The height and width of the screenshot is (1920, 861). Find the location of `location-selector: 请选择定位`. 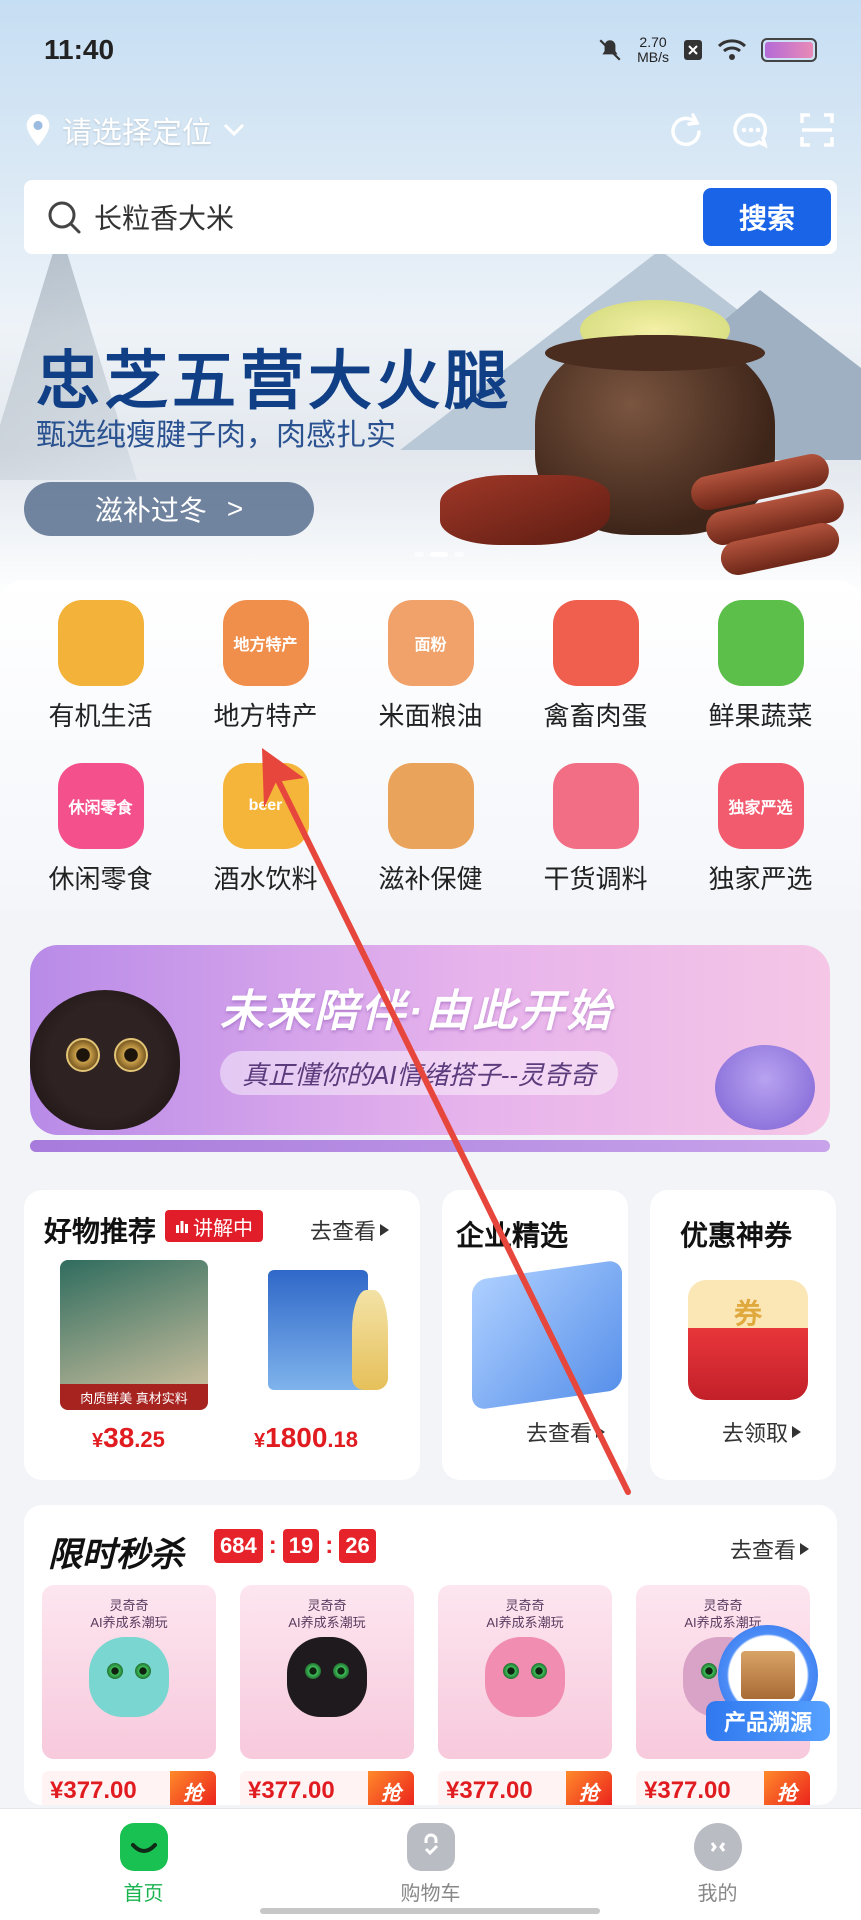

location-selector: 请选择定位 is located at coordinates (135, 130).